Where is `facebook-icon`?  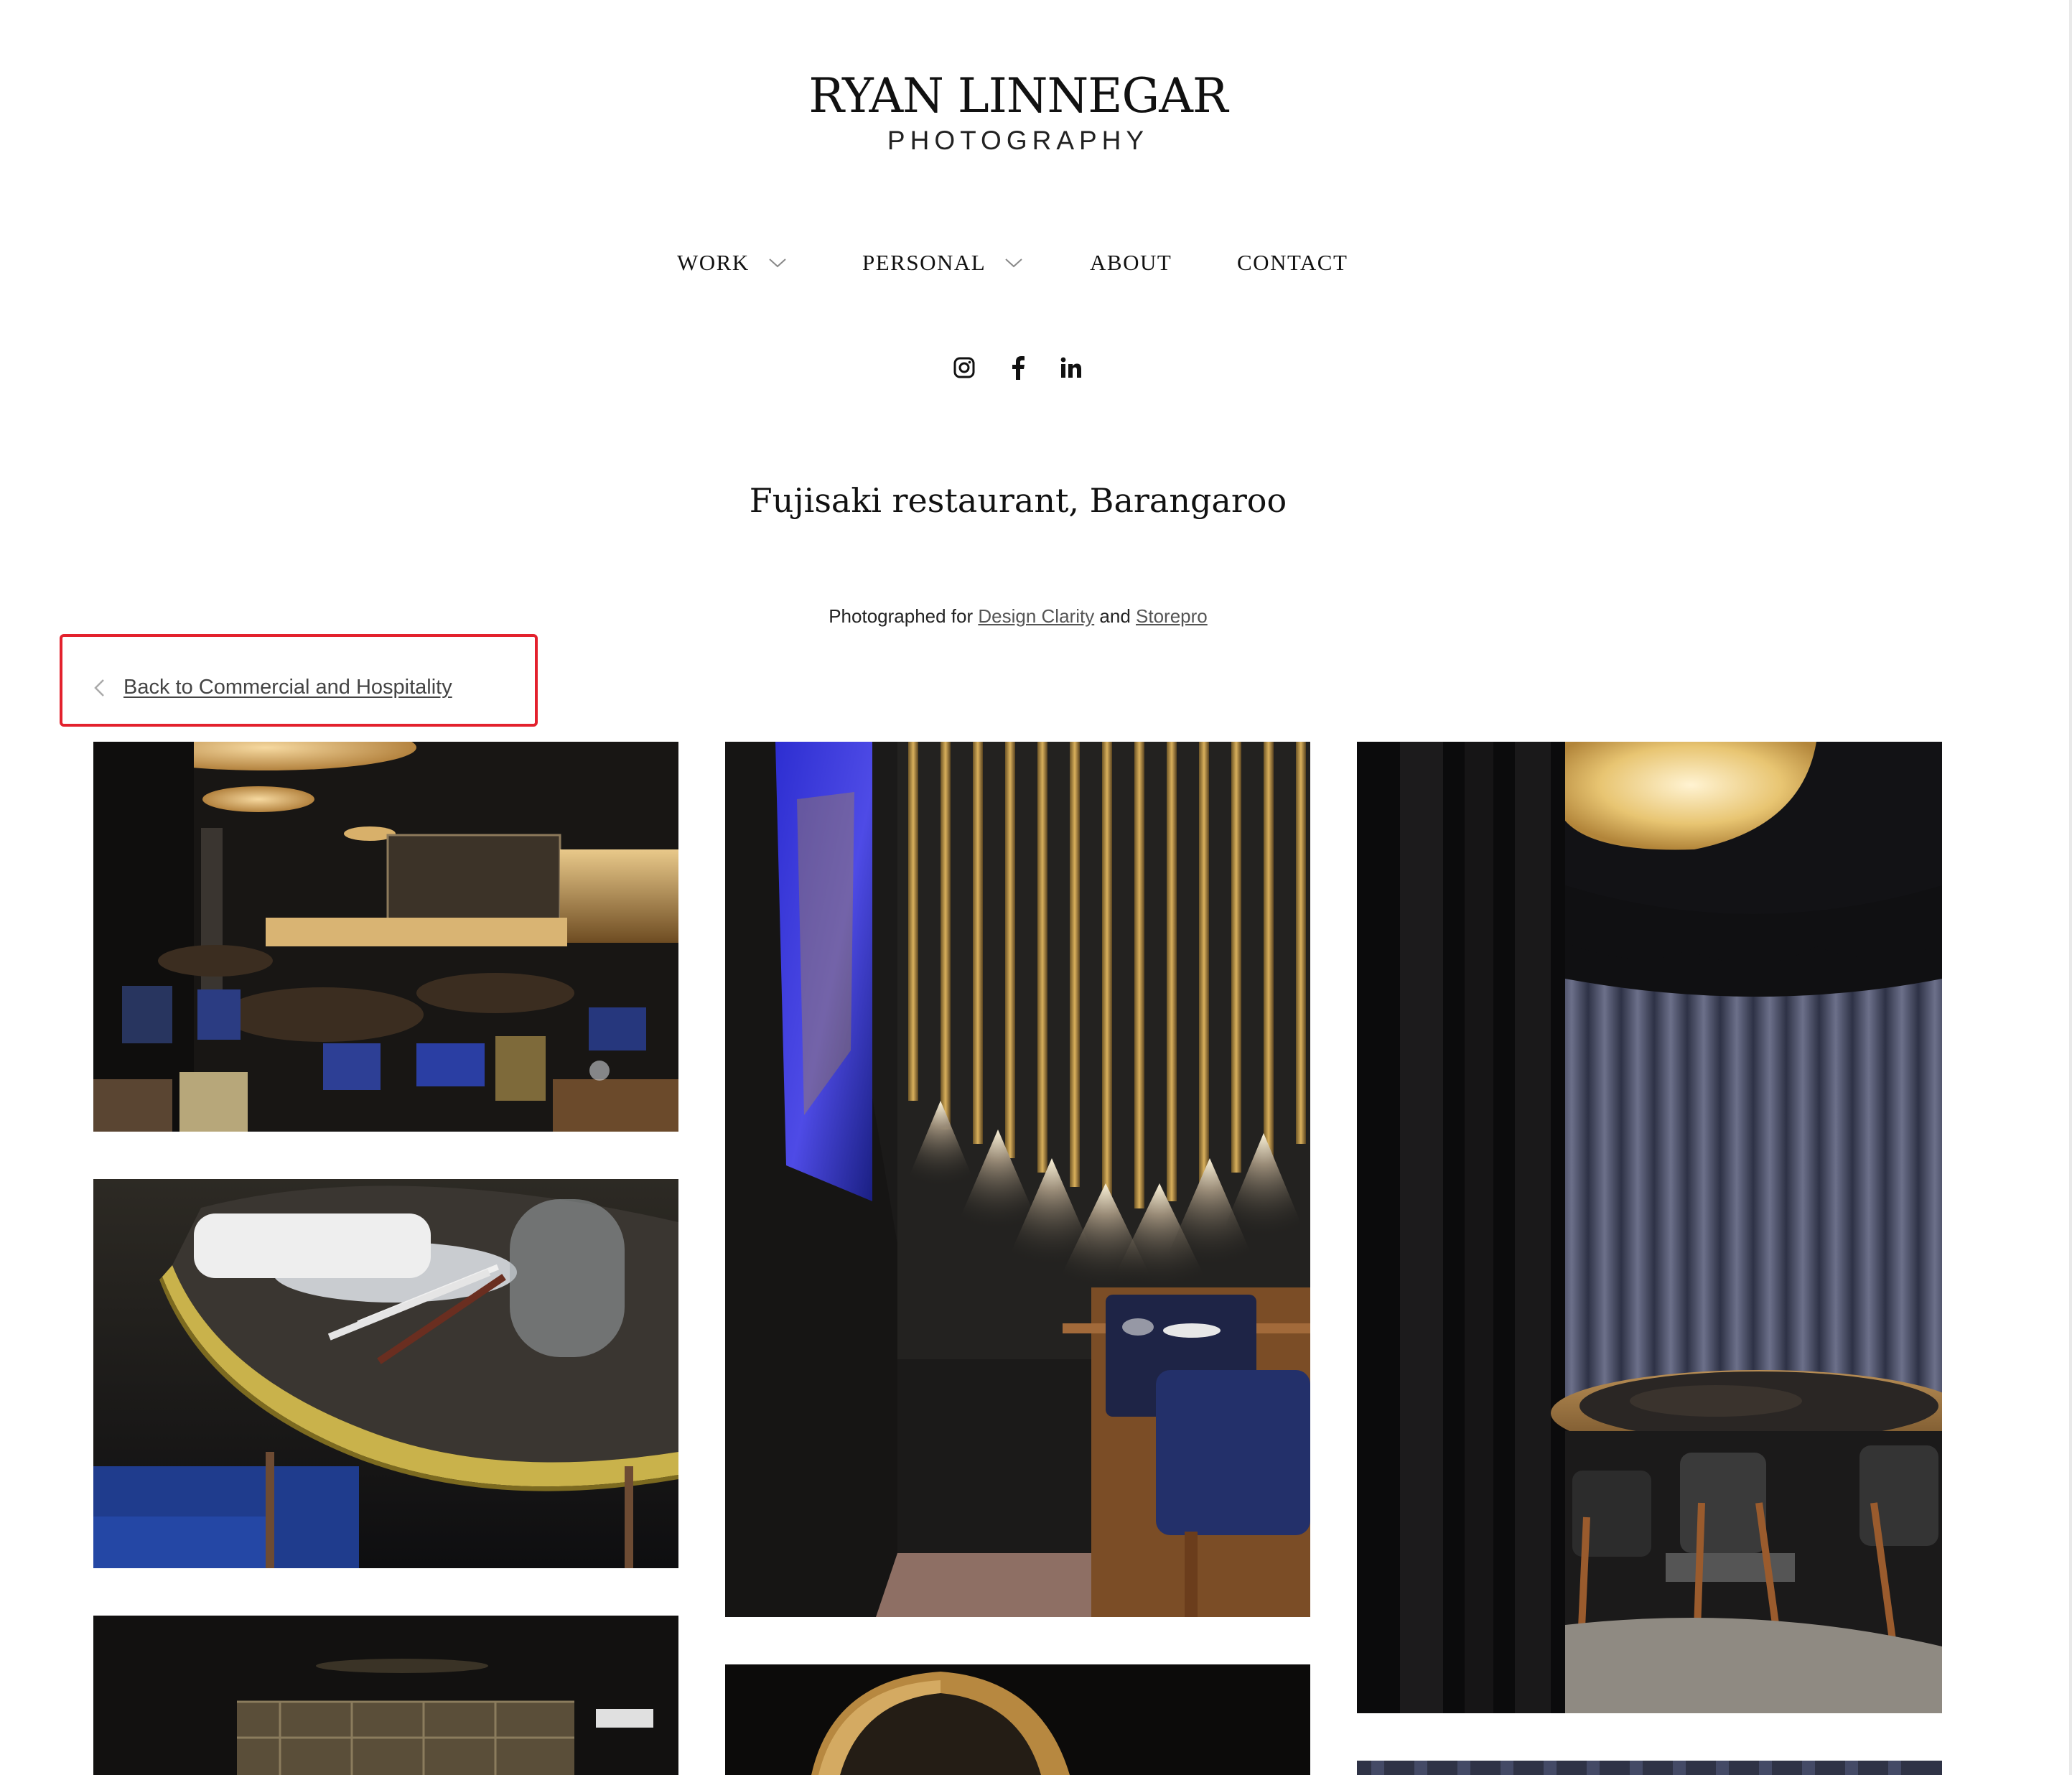 facebook-icon is located at coordinates (1018, 368).